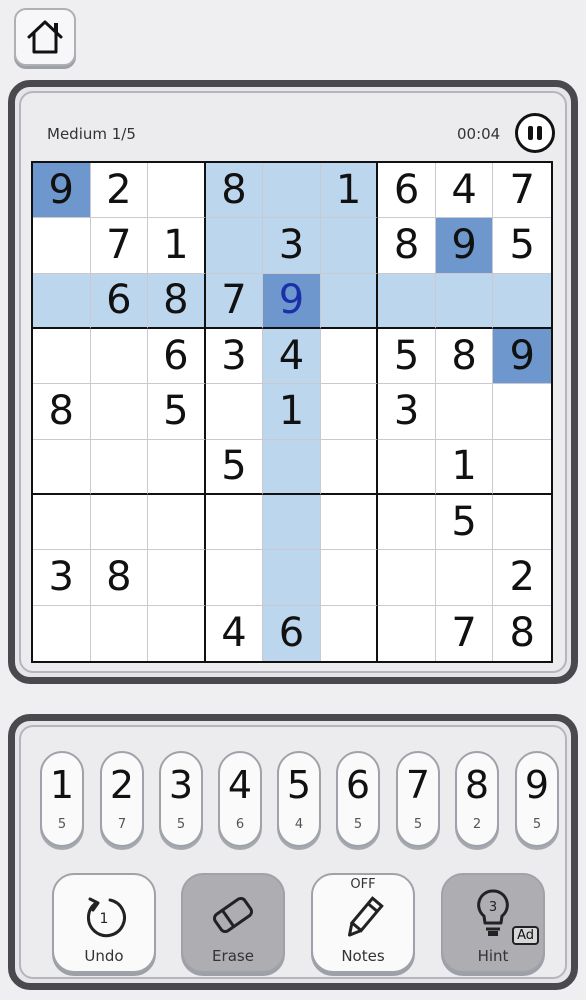 The height and width of the screenshot is (1000, 586). I want to click on number-button-2: 27, so click(122, 799).